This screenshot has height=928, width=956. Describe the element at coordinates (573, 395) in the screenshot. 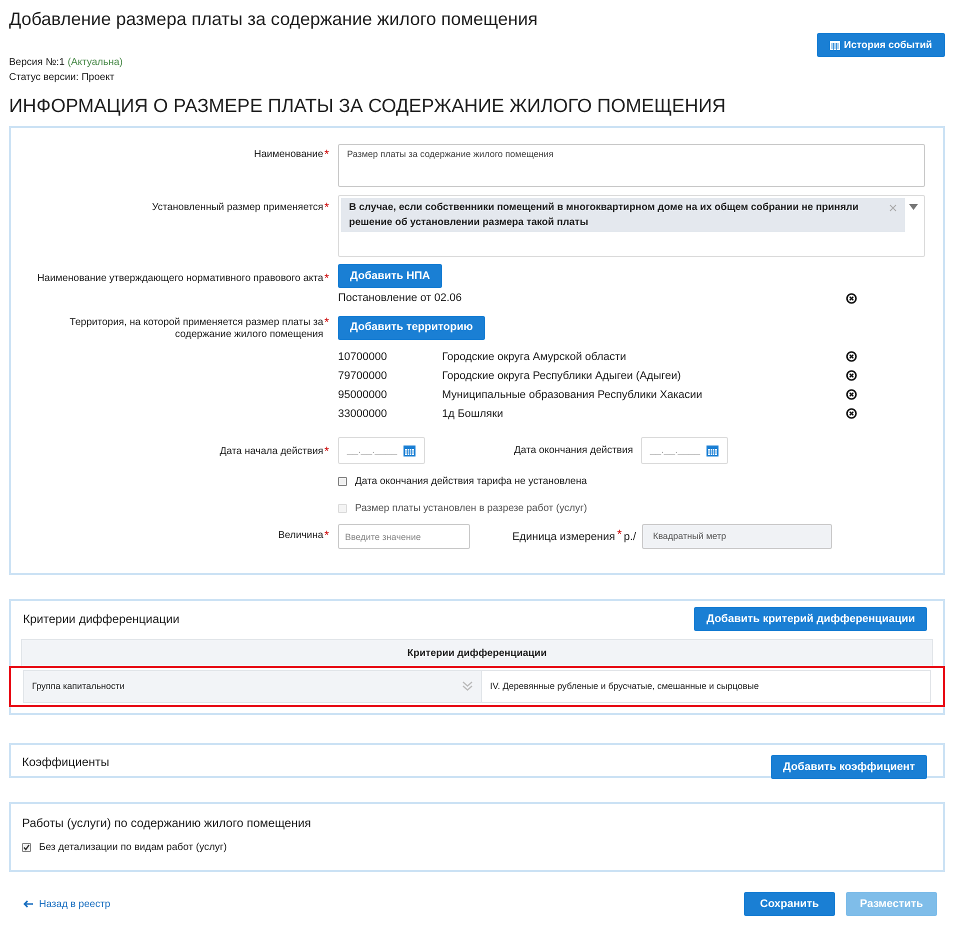

I see `territory-name: Муниципальные образования Республики Хакасии` at that location.